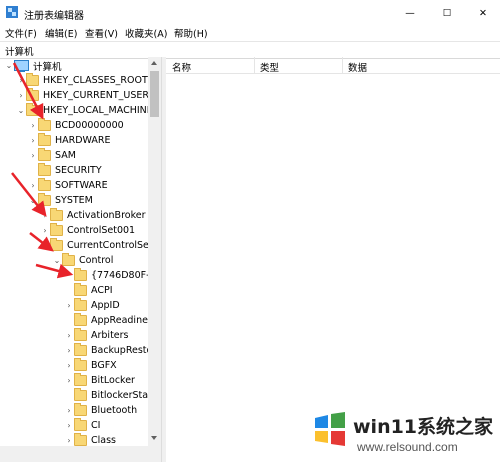 The width and height of the screenshot is (500, 462). Describe the element at coordinates (21, 33) in the screenshot. I see `menu-file: 文件(F)` at that location.